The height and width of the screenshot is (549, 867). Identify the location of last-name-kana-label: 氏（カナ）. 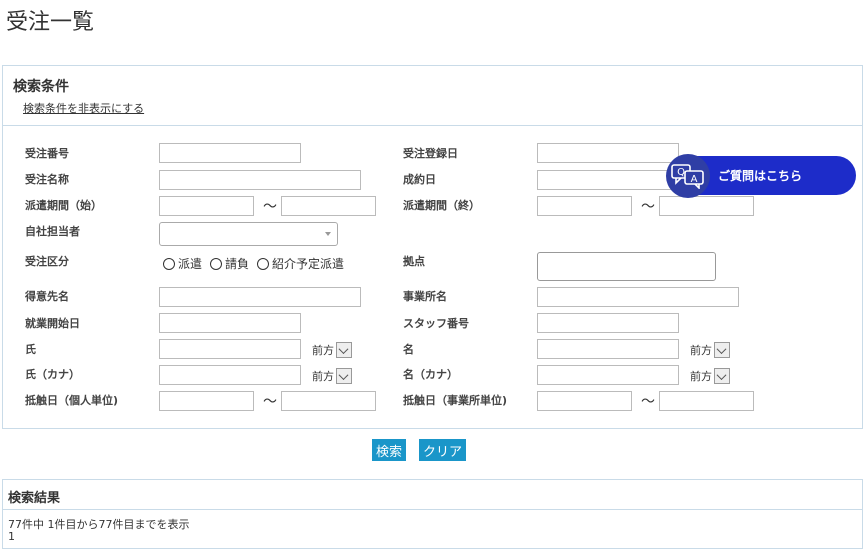
(52, 374).